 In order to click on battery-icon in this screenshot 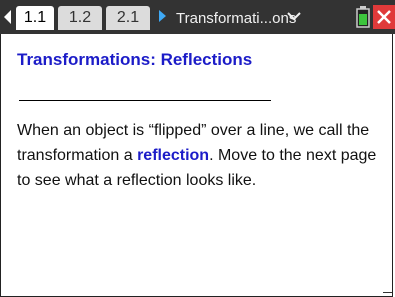, I will do `click(363, 17)`.